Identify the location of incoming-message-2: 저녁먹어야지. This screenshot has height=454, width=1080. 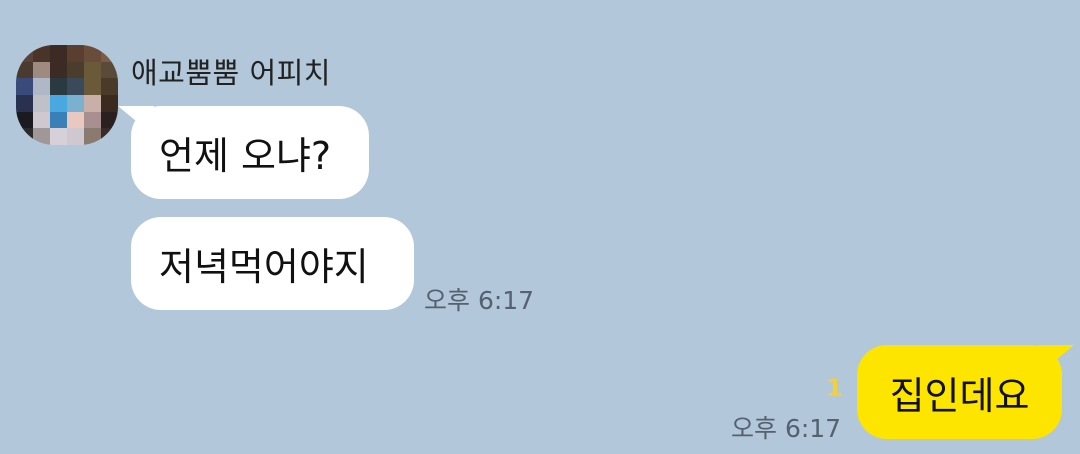
(272, 263).